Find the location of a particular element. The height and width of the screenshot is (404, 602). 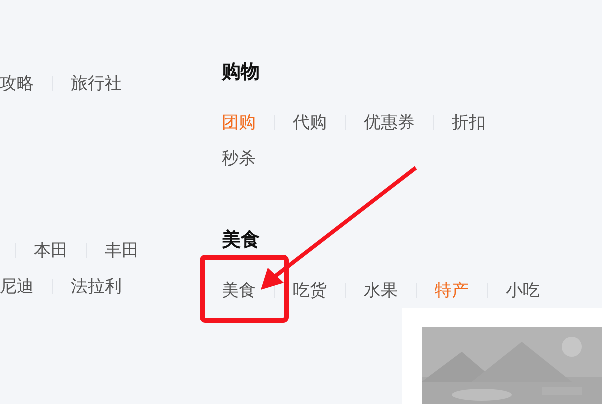

category-link: 秒杀 is located at coordinates (239, 158).